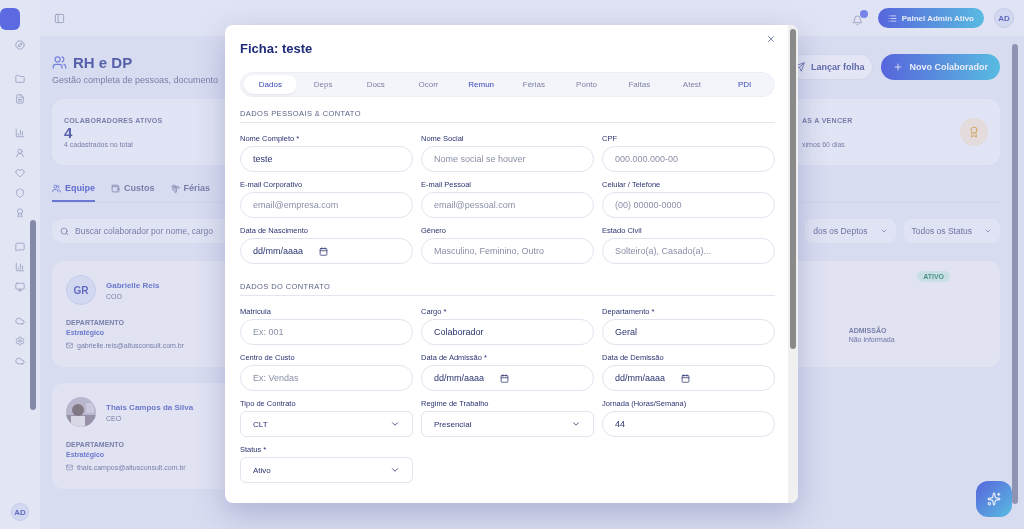 This screenshot has height=529, width=1024. What do you see at coordinates (586, 84) in the screenshot?
I see `tab: Ponto` at bounding box center [586, 84].